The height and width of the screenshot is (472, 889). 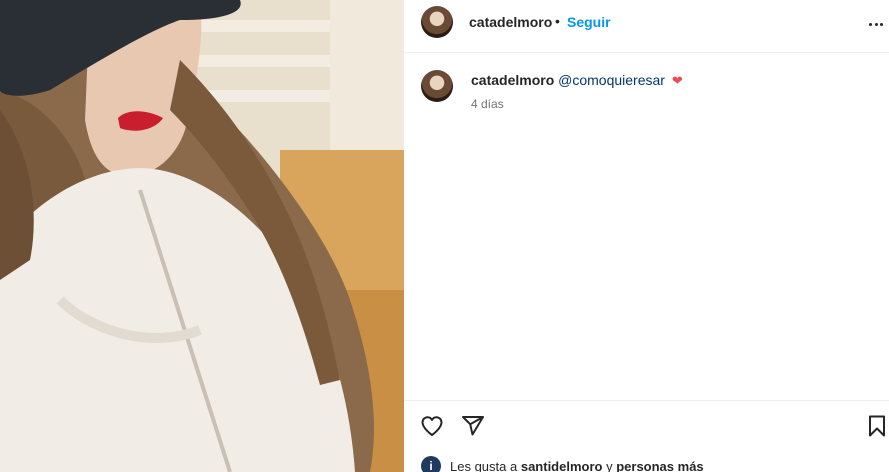 What do you see at coordinates (432, 426) in the screenshot?
I see `heart-icon` at bounding box center [432, 426].